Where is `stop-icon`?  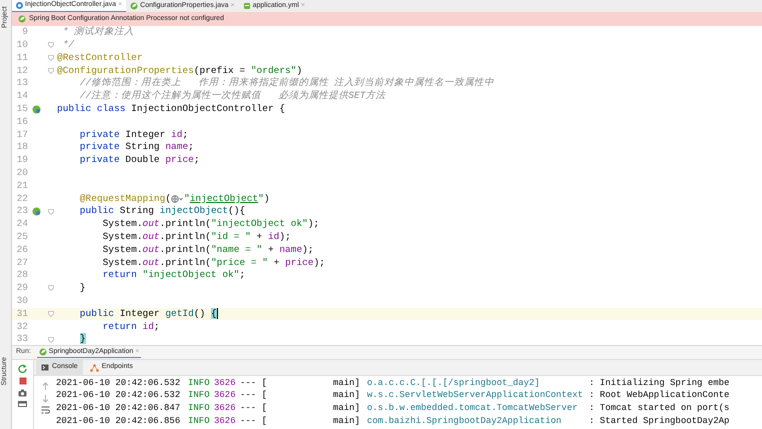 stop-icon is located at coordinates (22, 381).